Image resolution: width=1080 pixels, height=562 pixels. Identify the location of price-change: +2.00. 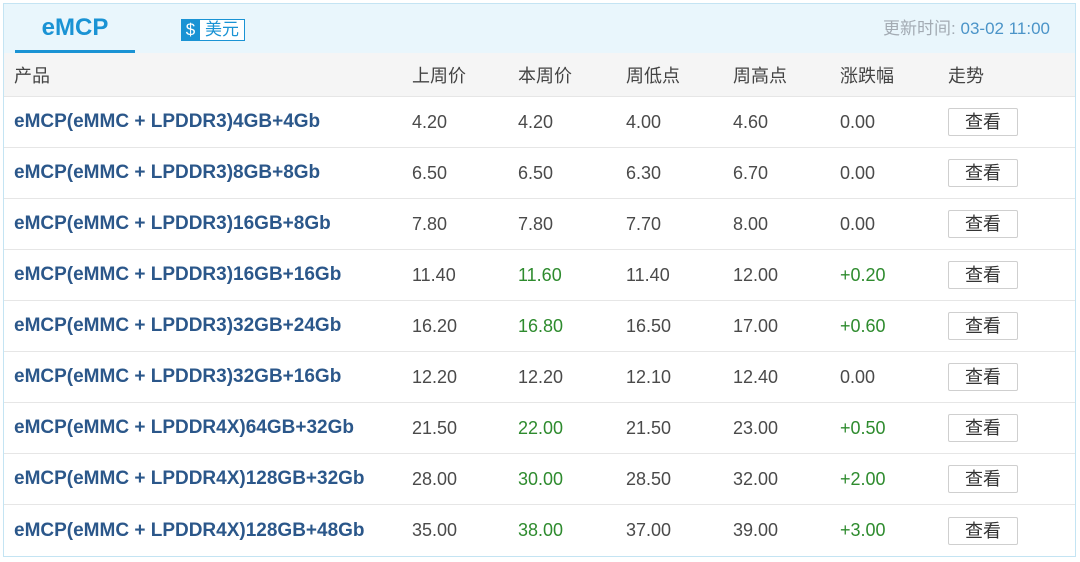
(863, 478).